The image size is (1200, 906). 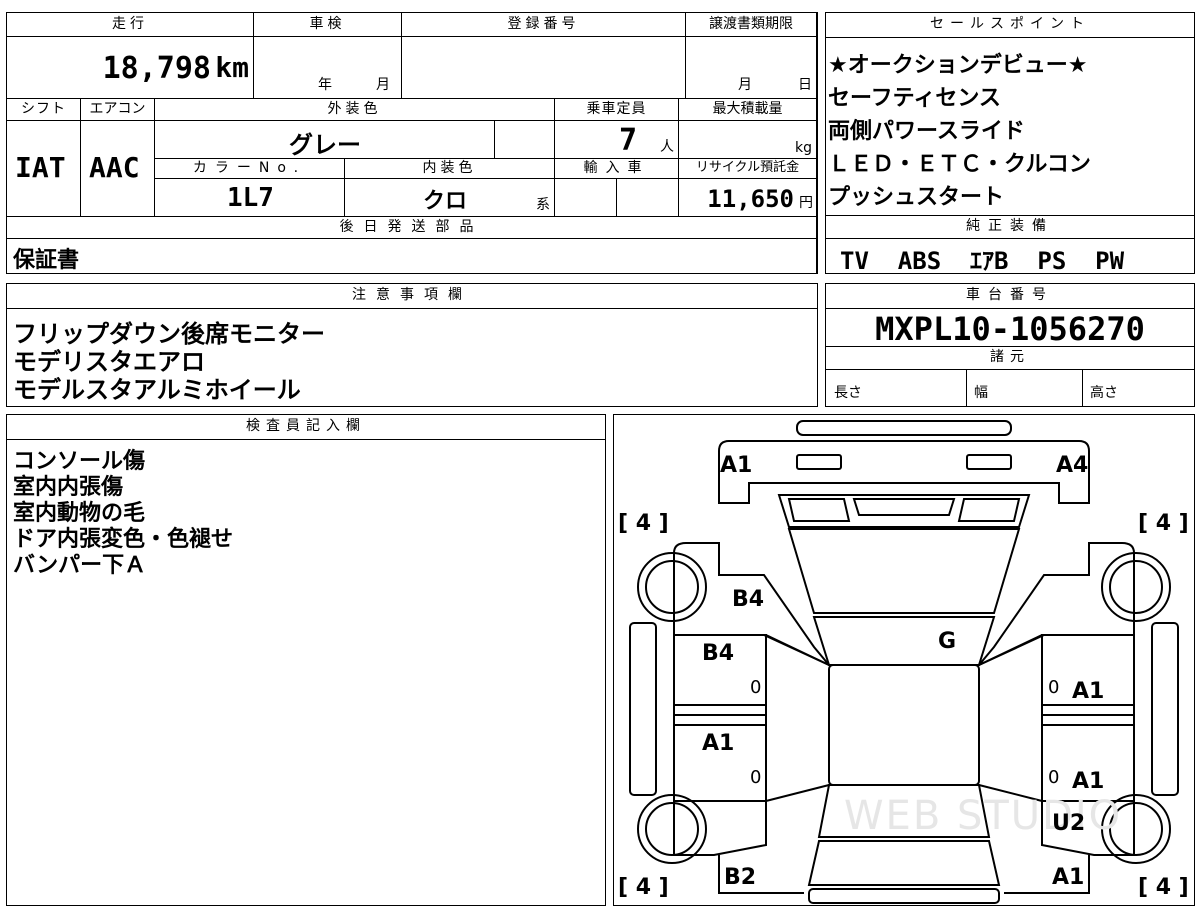 I want to click on exterior-value-cell: グレー, so click(x=325, y=140).